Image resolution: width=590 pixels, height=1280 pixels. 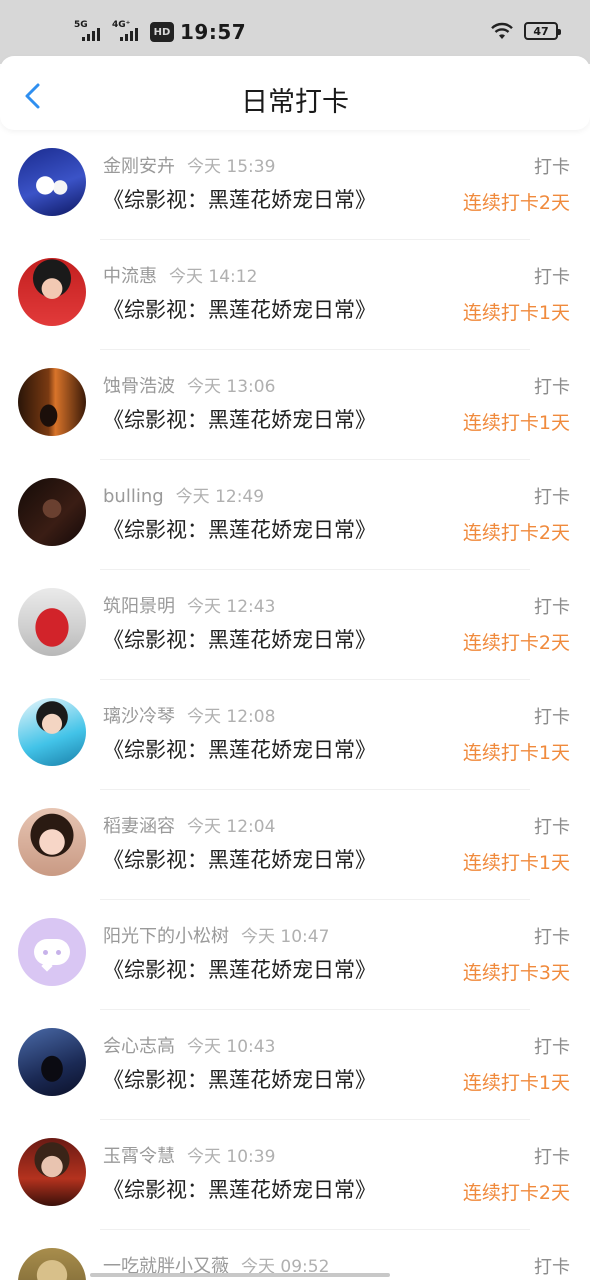 I want to click on entry-meta: bulling 今天 12:49, so click(x=183, y=494).